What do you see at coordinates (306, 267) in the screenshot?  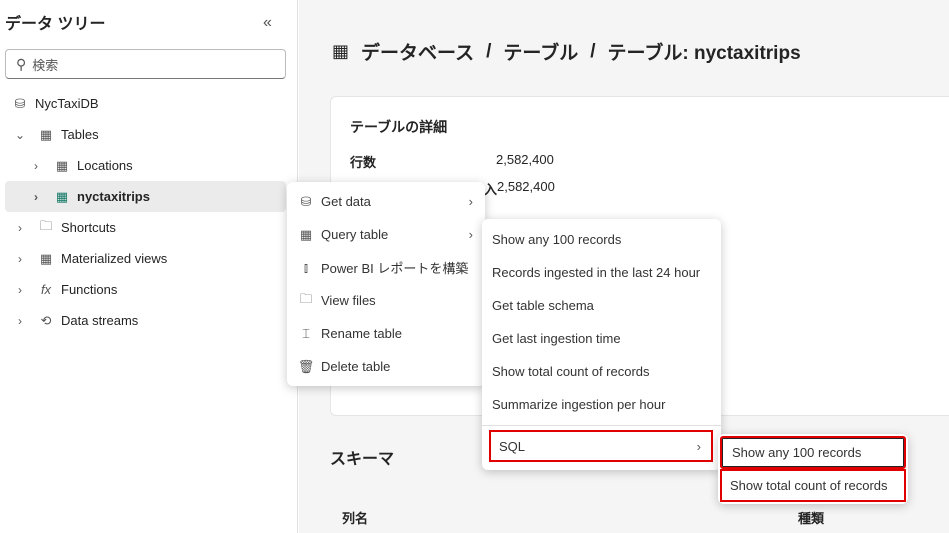 I see `bar-chart-icon: ⫾` at bounding box center [306, 267].